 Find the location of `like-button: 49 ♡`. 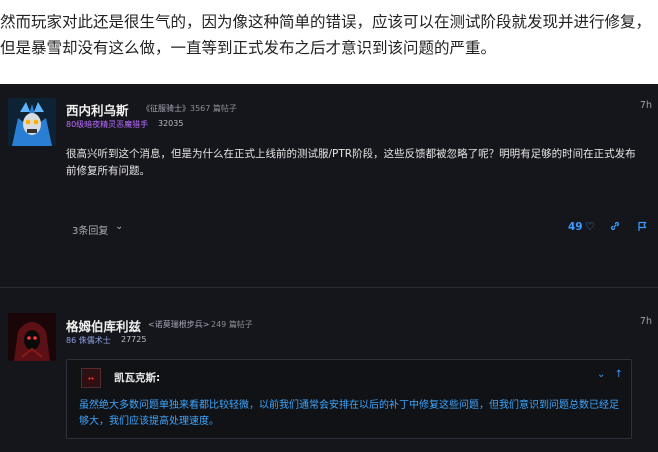

like-button: 49 ♡ is located at coordinates (583, 227).